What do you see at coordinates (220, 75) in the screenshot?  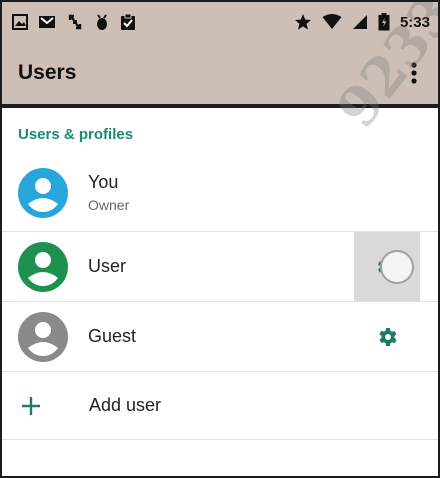 I see `app-bar: Users` at bounding box center [220, 75].